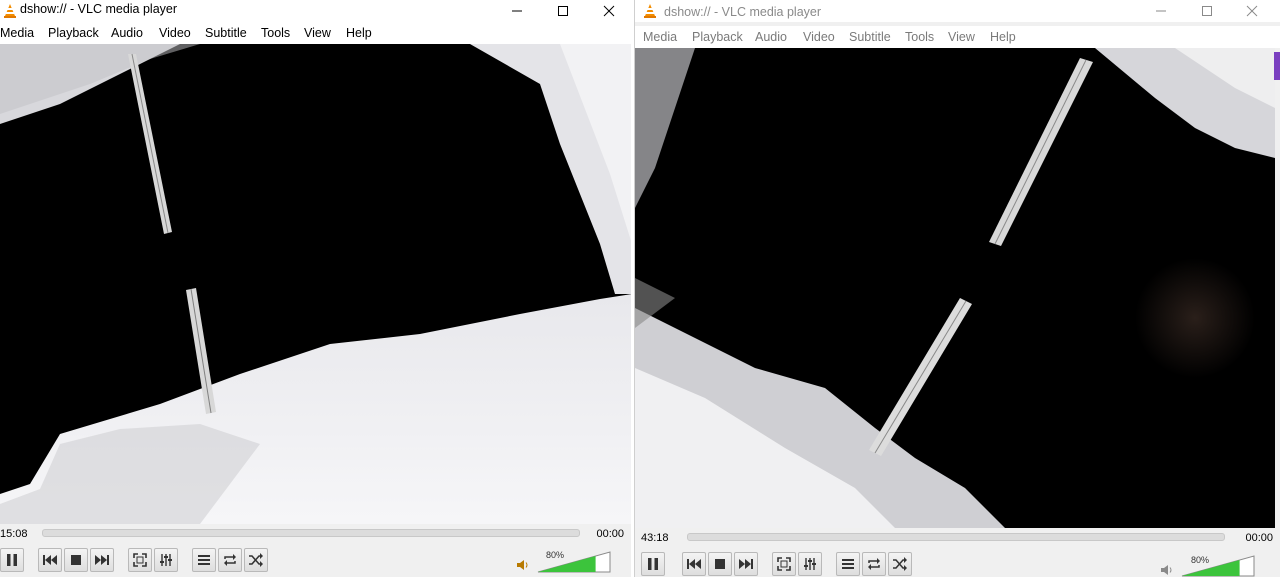 The image size is (1280, 577). I want to click on seek-row: 43:18 00:00, so click(957, 538).